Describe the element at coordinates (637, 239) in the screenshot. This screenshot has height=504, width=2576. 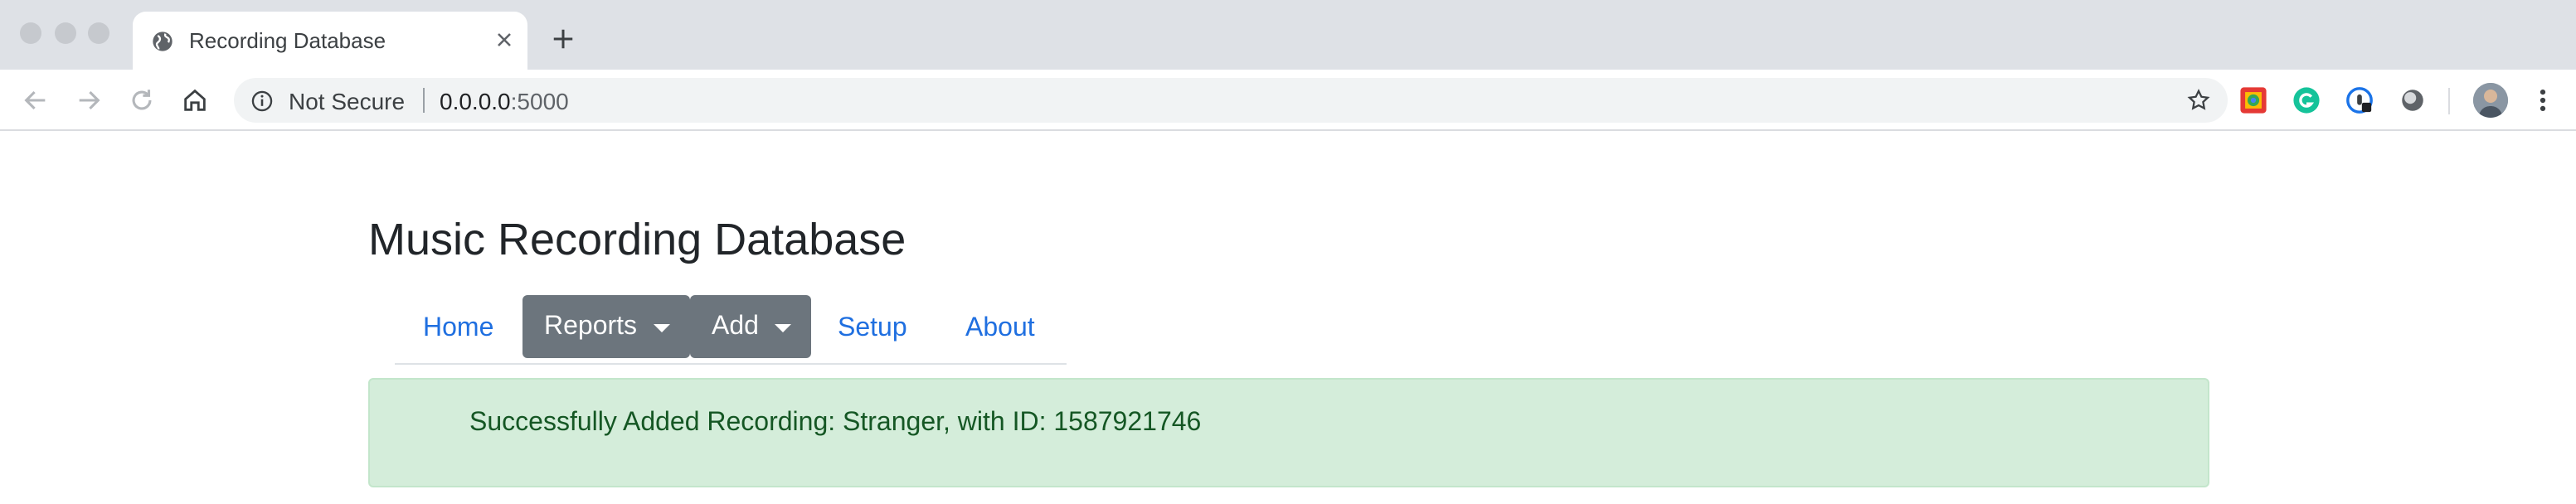
I see `page-title: Music Recording Database` at that location.